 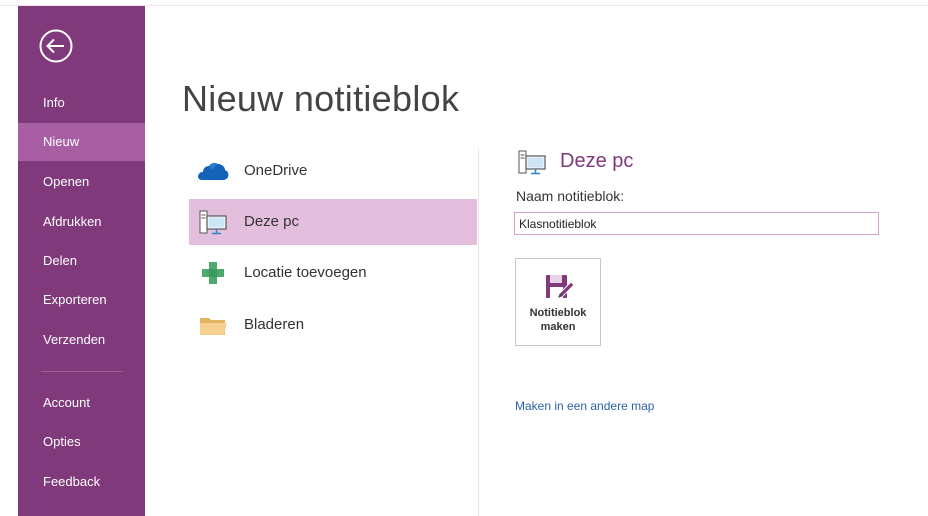 I want to click on nav-item-delen: Delen, so click(x=81, y=261).